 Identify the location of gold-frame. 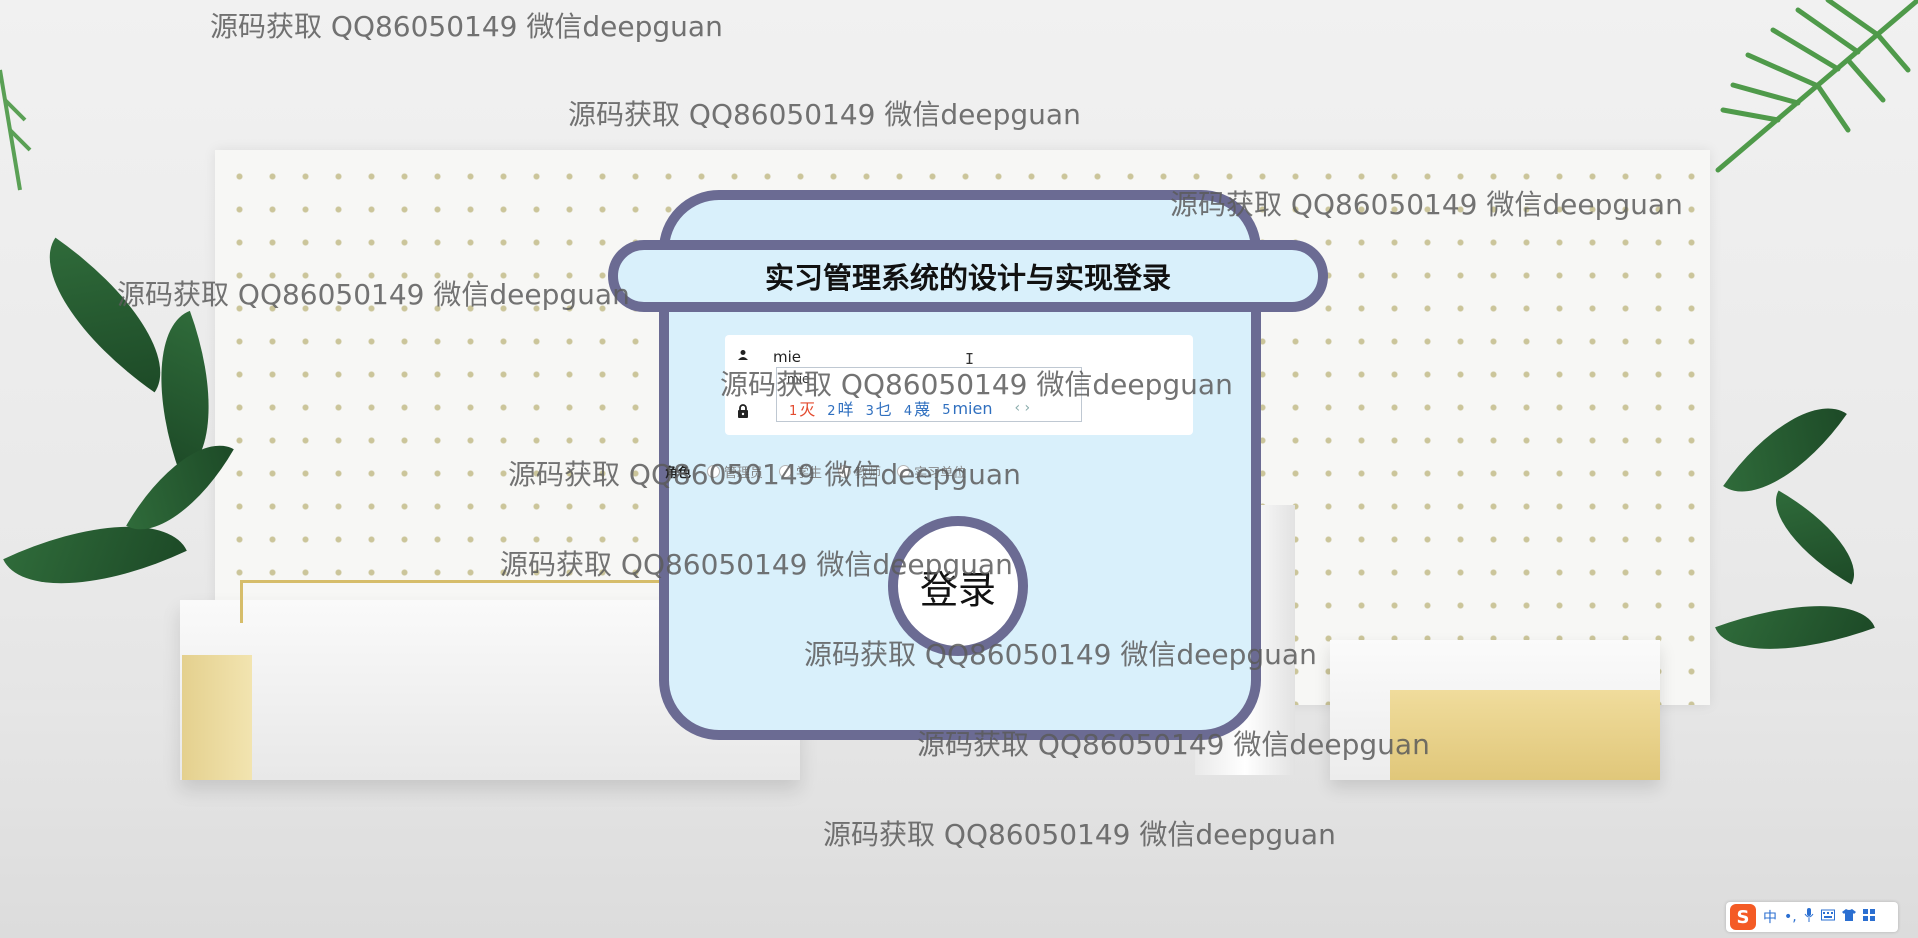
(458, 601).